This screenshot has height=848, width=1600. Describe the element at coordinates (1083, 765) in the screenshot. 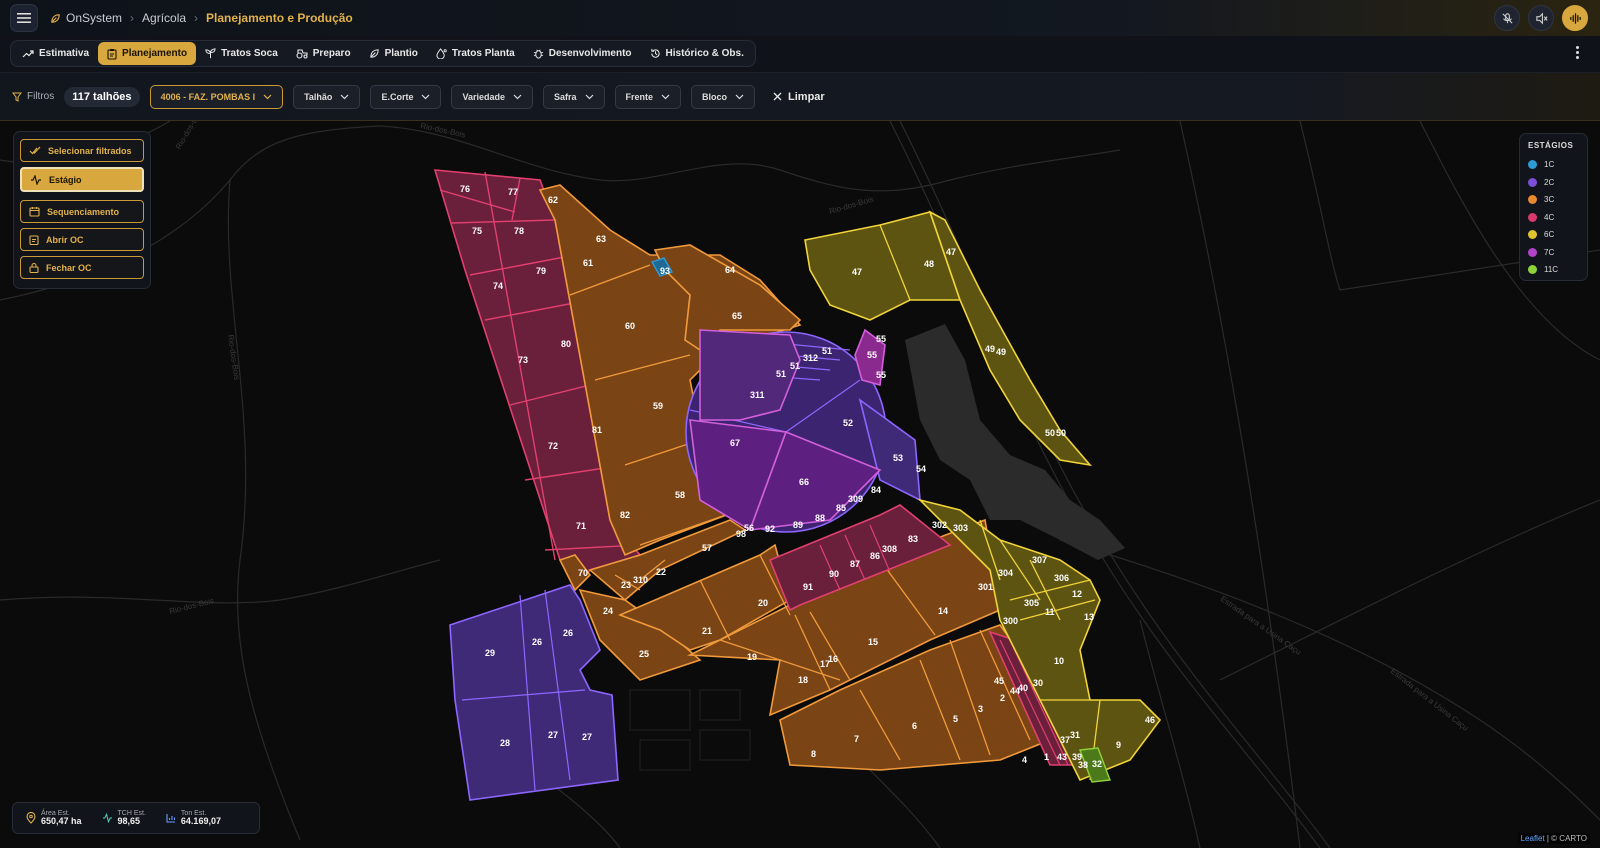

I see `plot-label: 38` at that location.